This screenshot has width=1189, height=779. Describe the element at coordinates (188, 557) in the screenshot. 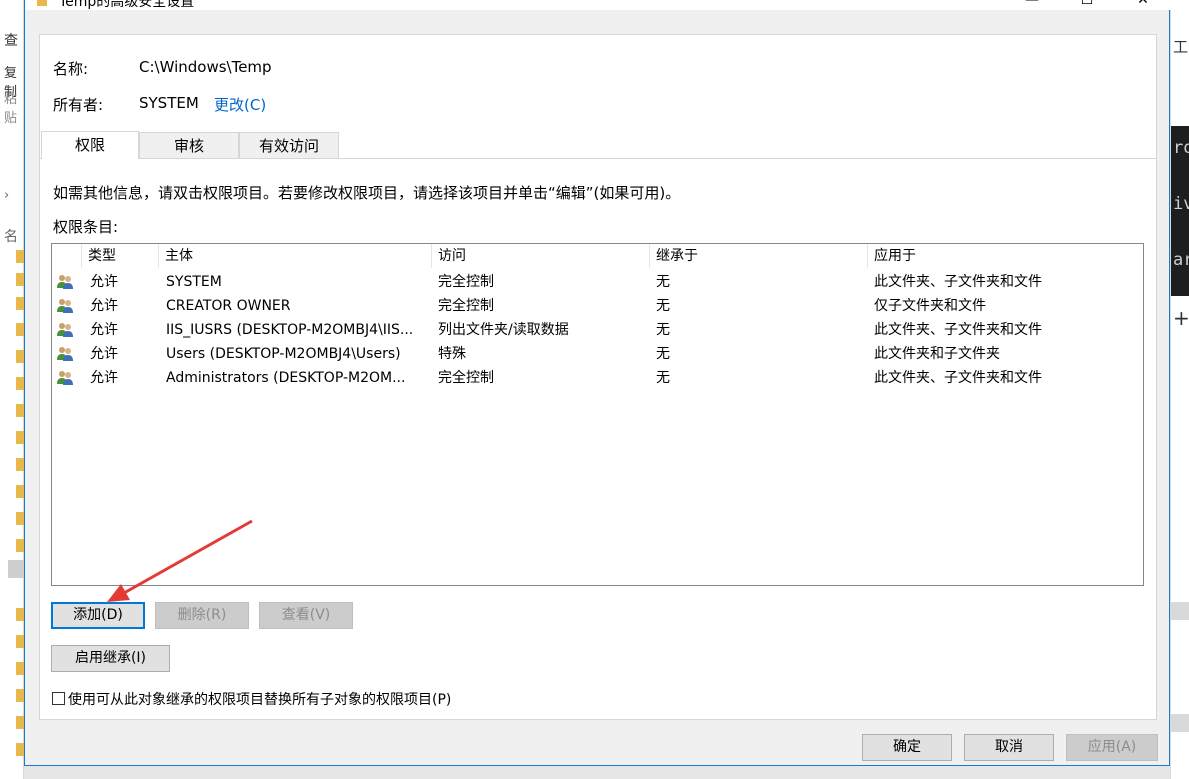

I see `arrow-shaft` at that location.